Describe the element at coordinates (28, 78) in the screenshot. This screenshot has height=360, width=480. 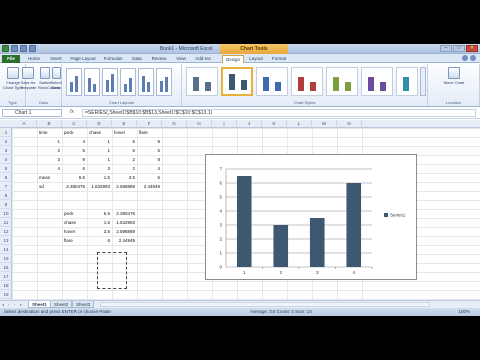
I see `save-as-template-button: Save As Template` at that location.